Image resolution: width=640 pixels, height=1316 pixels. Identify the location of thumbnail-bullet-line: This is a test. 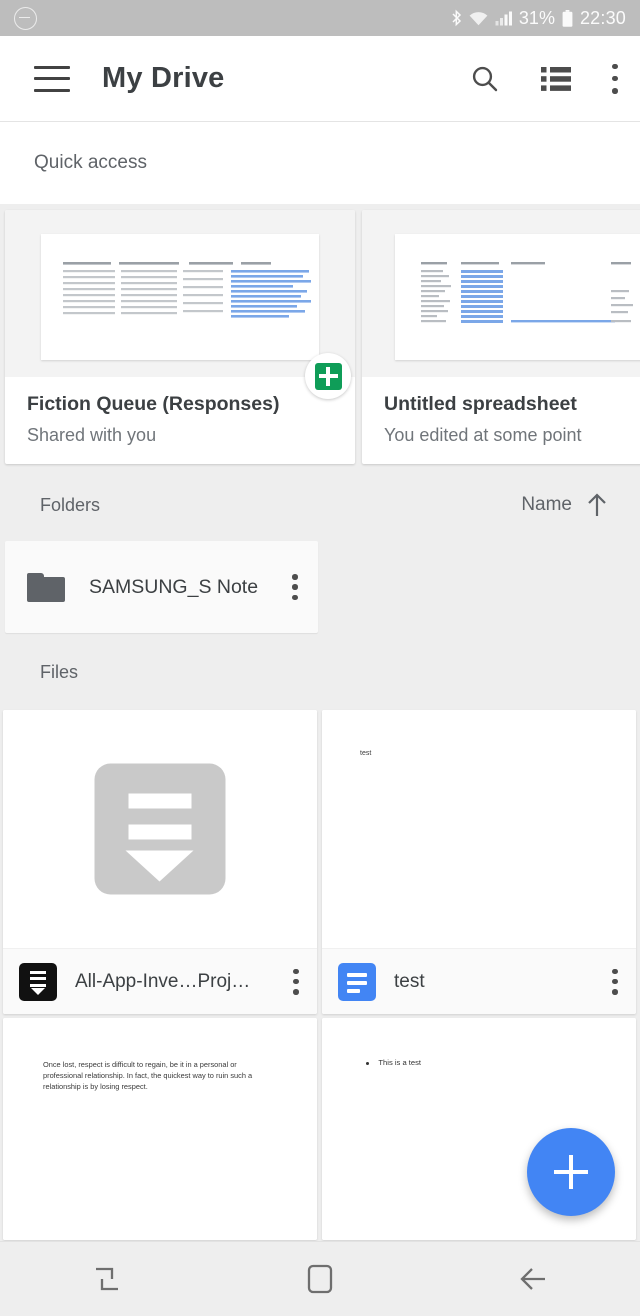
(393, 1062).